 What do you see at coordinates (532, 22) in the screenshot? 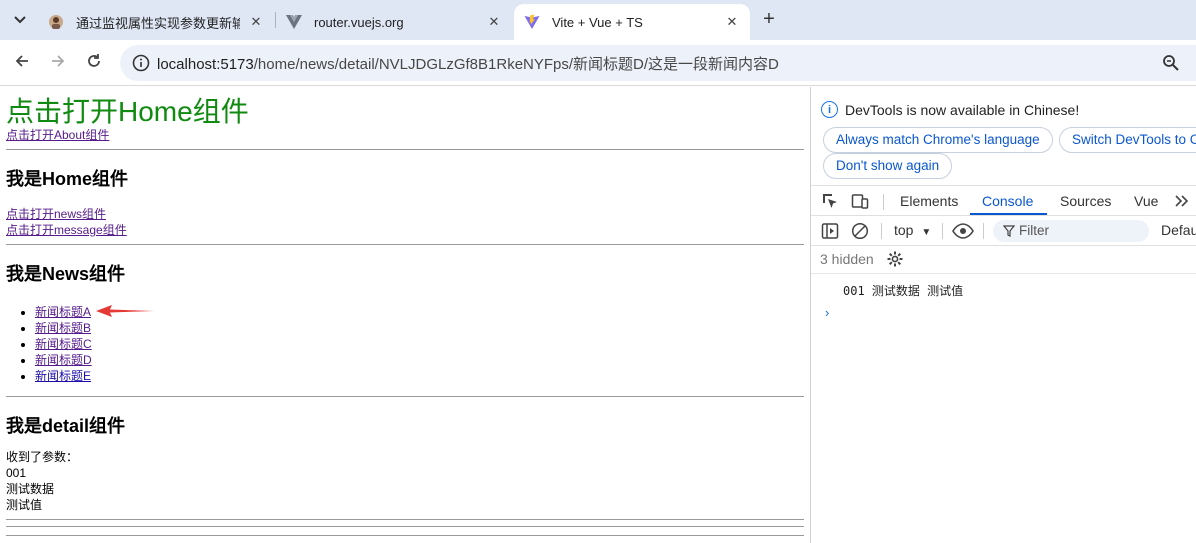
I see `vite-logo-icon` at bounding box center [532, 22].